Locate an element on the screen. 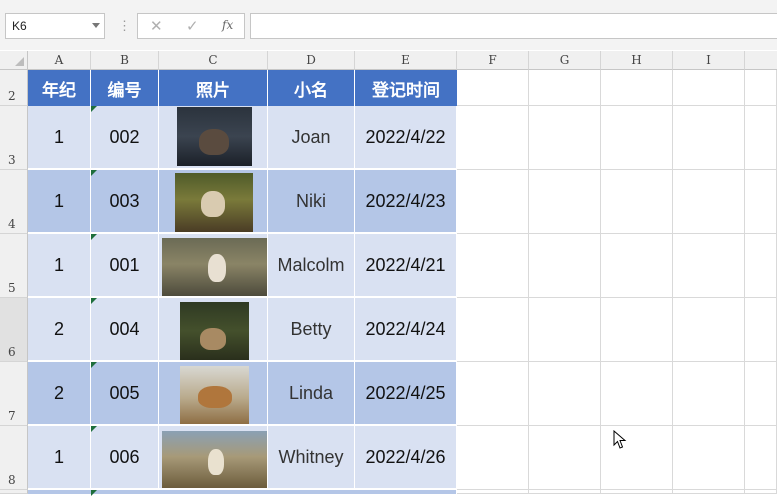 The image size is (777, 496). select-all-button is located at coordinates (14, 60).